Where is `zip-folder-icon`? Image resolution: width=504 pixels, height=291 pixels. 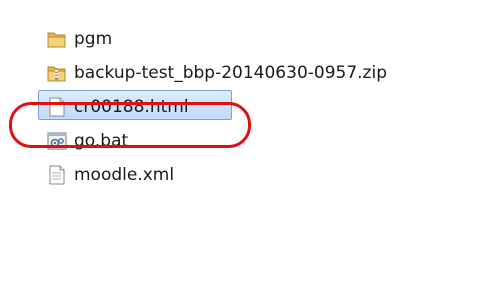
zip-folder-icon is located at coordinates (57, 73).